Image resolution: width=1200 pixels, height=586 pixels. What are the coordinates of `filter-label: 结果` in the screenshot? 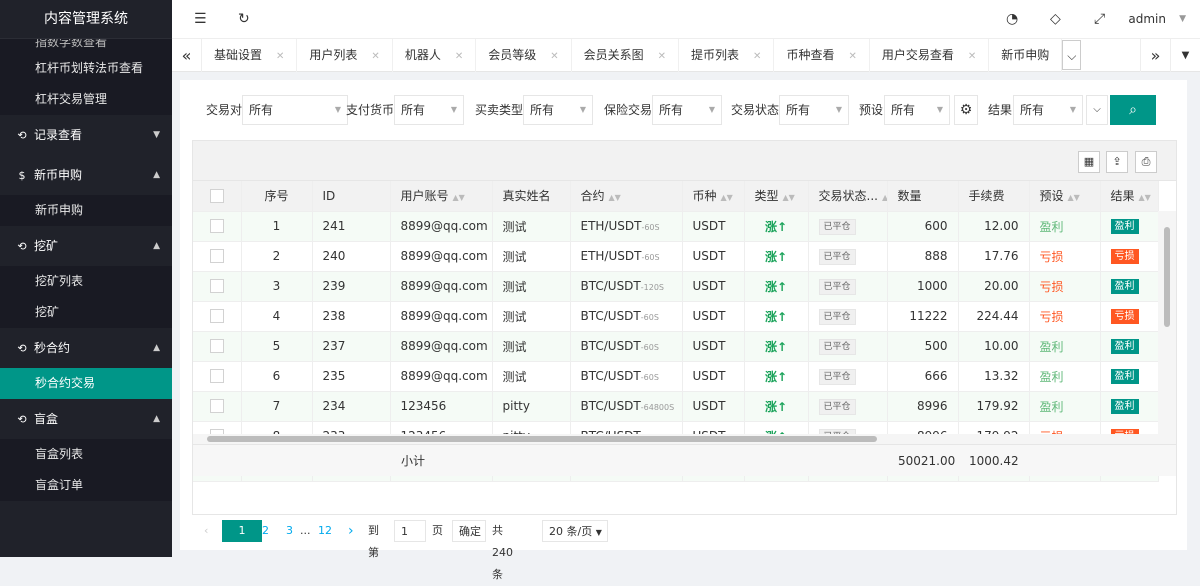 It's located at (1000, 110).